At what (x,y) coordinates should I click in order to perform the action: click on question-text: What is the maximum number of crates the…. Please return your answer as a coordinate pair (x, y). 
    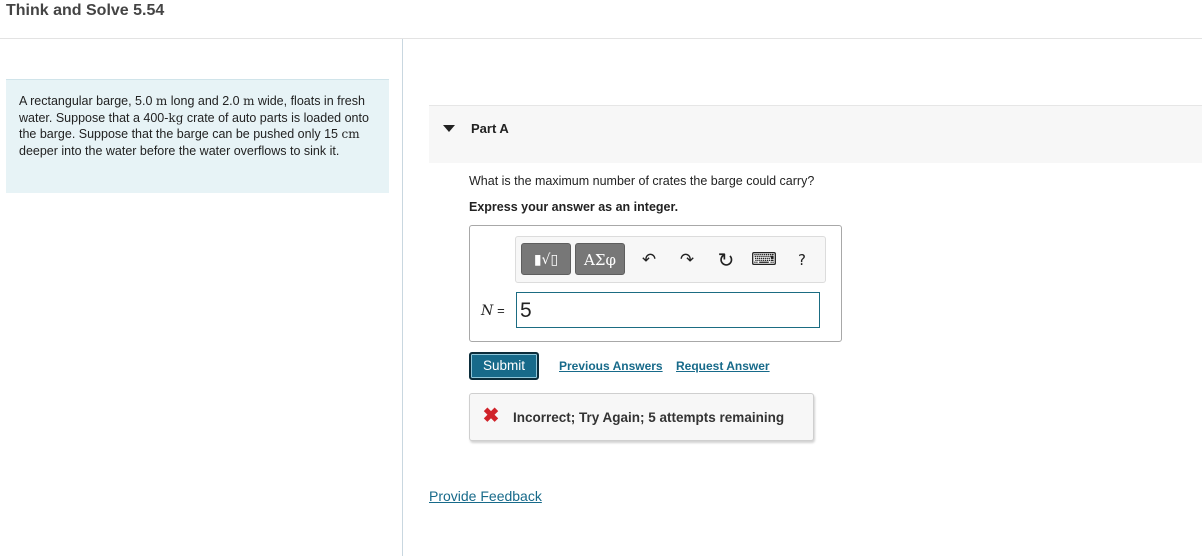
    Looking at the image, I should click on (642, 181).